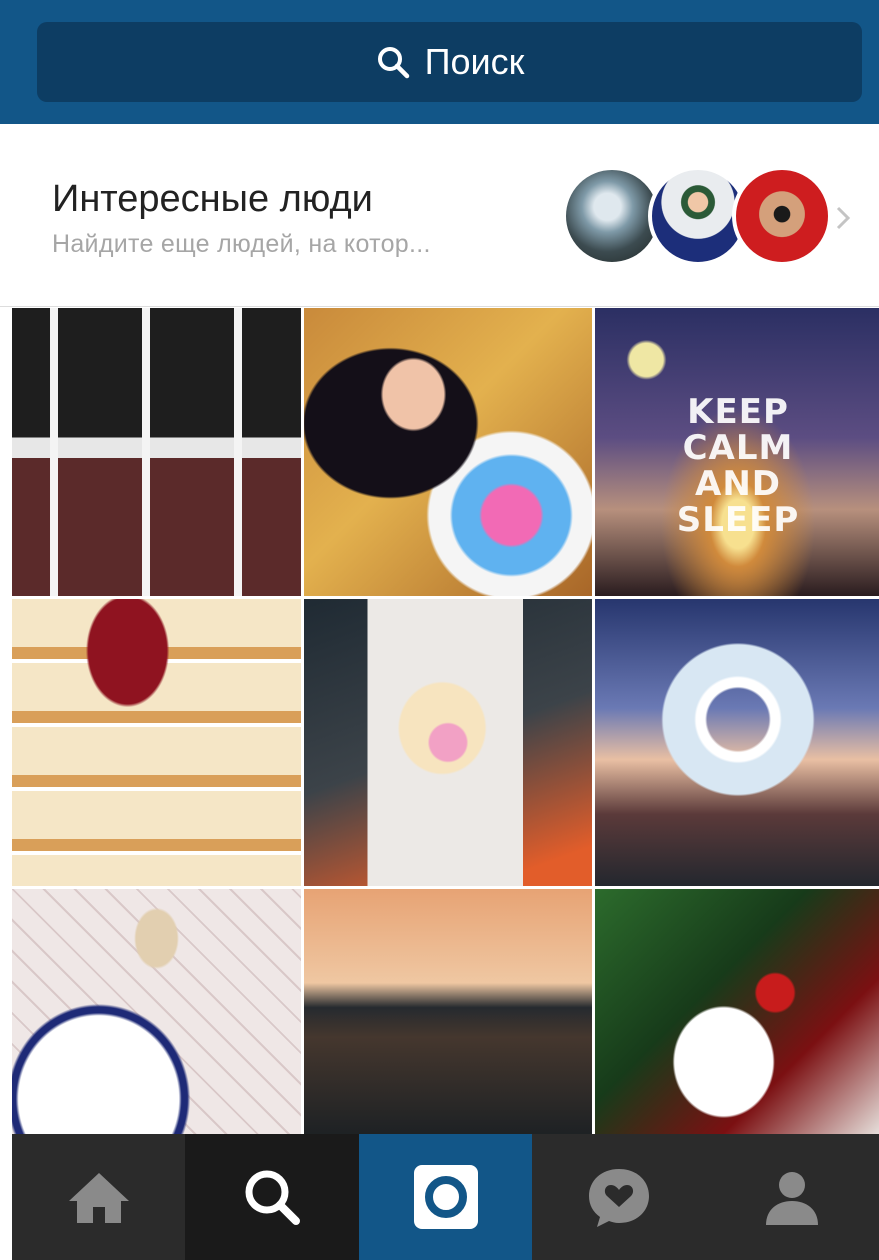 Image resolution: width=879 pixels, height=1260 pixels. I want to click on tab-search, so click(272, 1197).